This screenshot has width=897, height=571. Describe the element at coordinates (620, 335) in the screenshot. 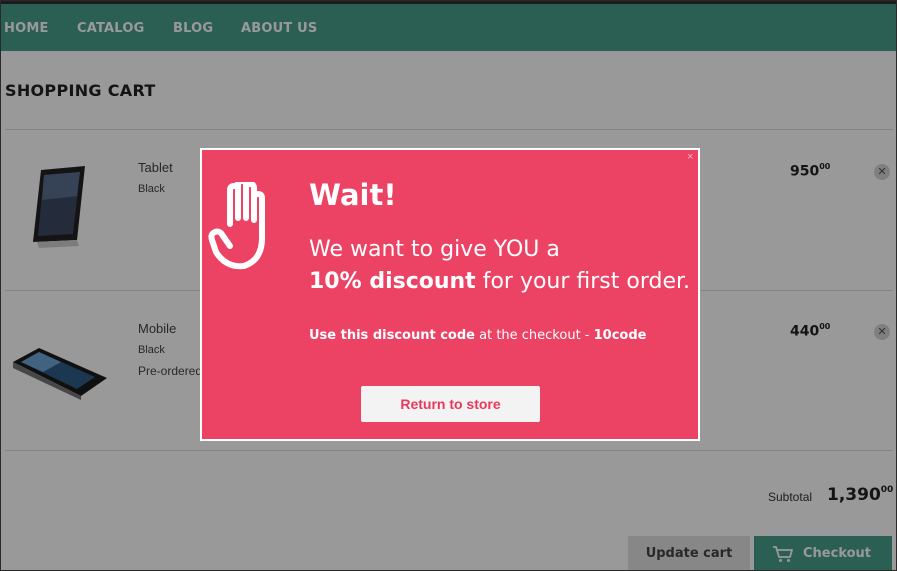

I see `discount-code: 10code` at that location.